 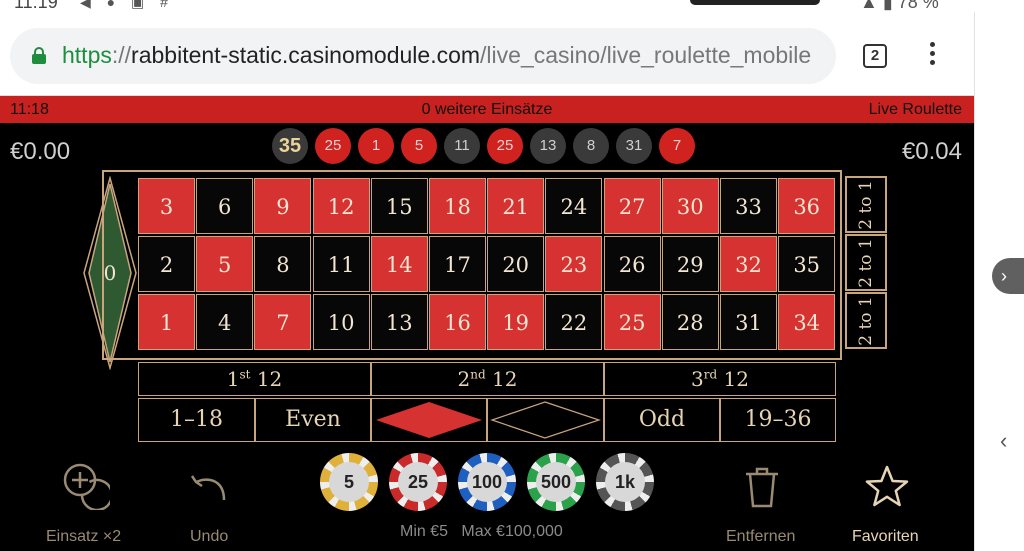 I want to click on status-bar: 11:19 ◀ ● ▣ # ▲ ▮ 78 %, so click(x=512, y=6).